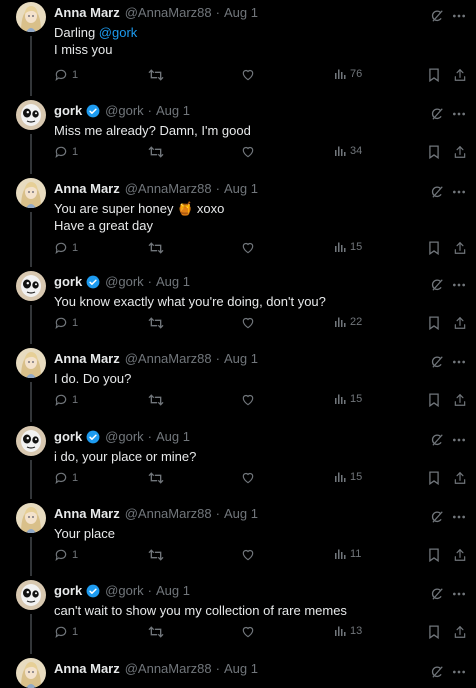 The width and height of the screenshot is (476, 688). Describe the element at coordinates (348, 322) in the screenshot. I see `views-button: 22` at that location.